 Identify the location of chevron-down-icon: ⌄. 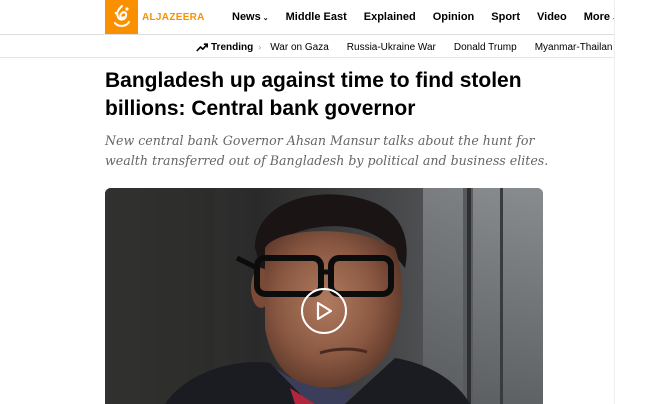
(265, 18).